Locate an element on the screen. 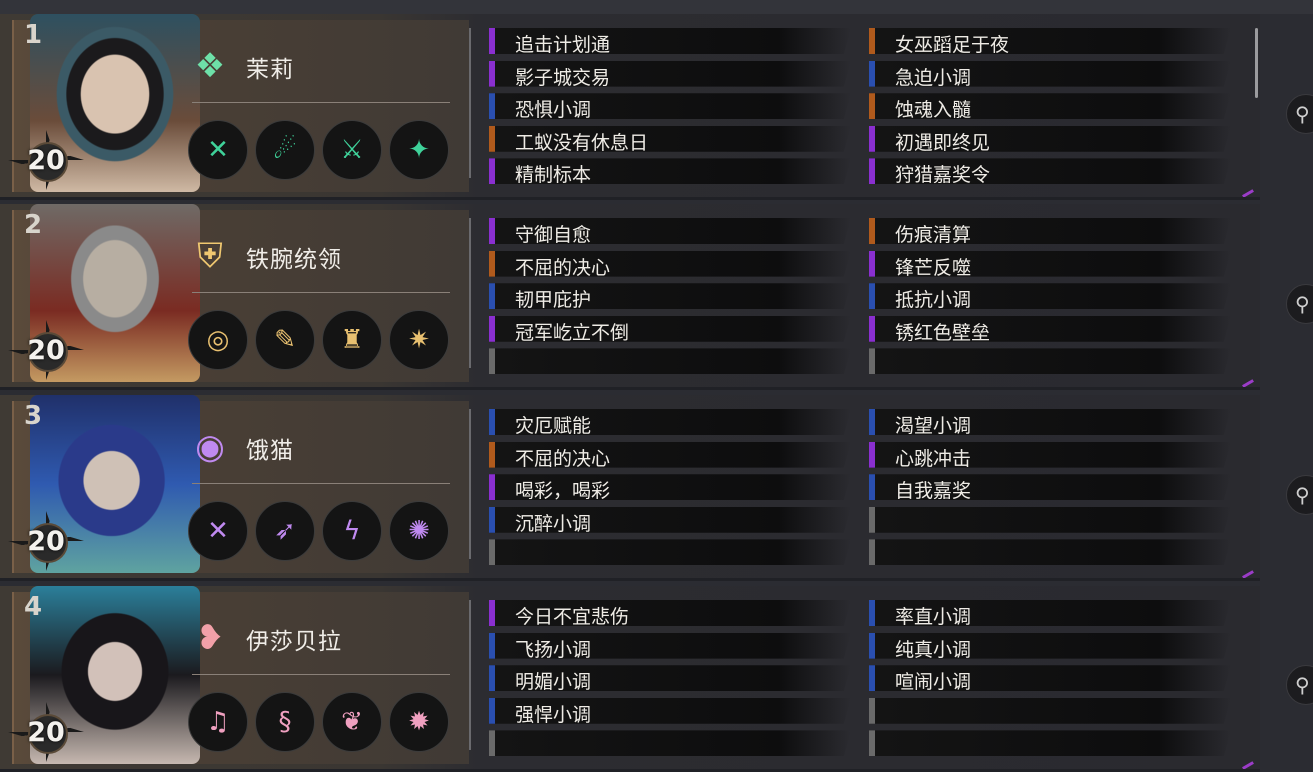 Image resolution: width=1313 pixels, height=772 pixels. trait-slot: 女巫蹈足于夜 is located at coordinates (1050, 41).